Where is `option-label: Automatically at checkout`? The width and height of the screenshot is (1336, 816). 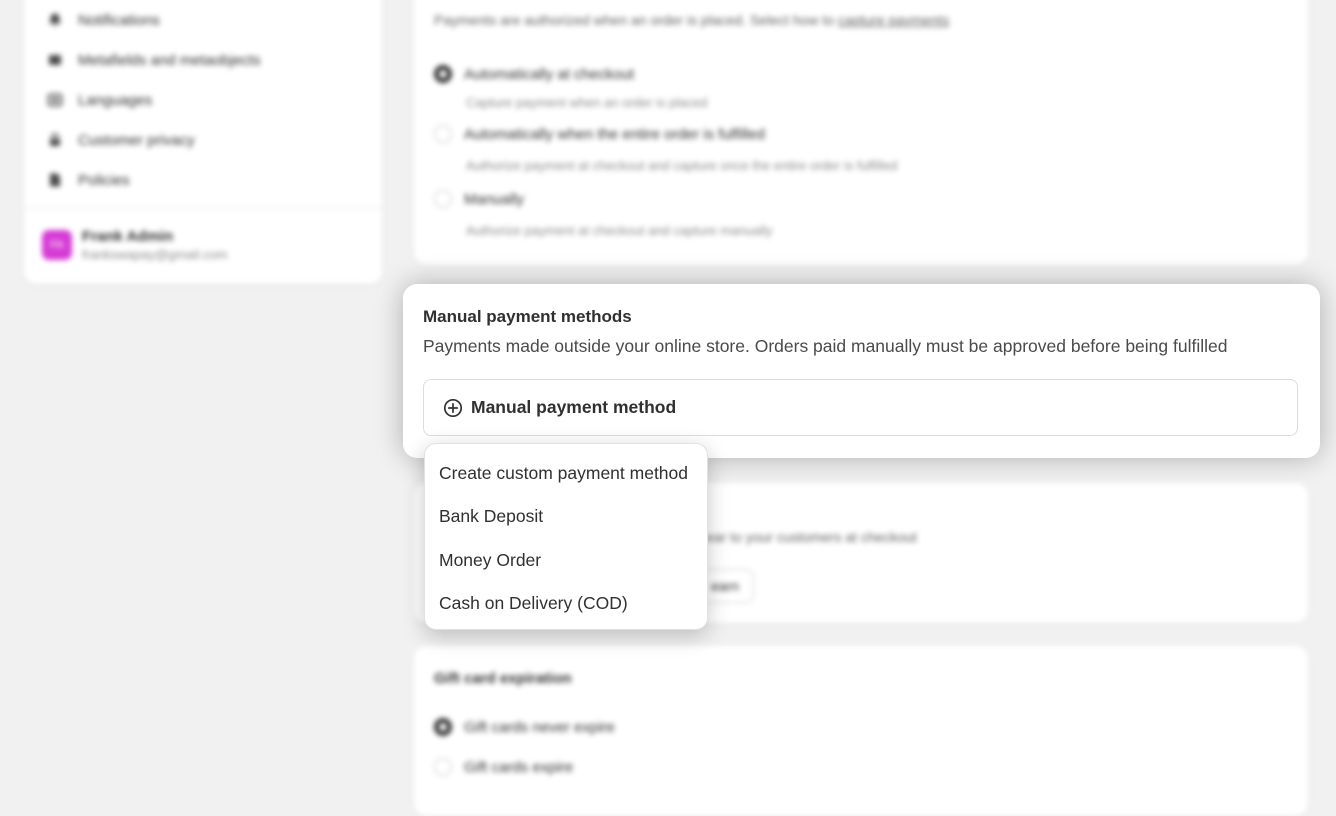
option-label: Automatically at checkout is located at coordinates (549, 74).